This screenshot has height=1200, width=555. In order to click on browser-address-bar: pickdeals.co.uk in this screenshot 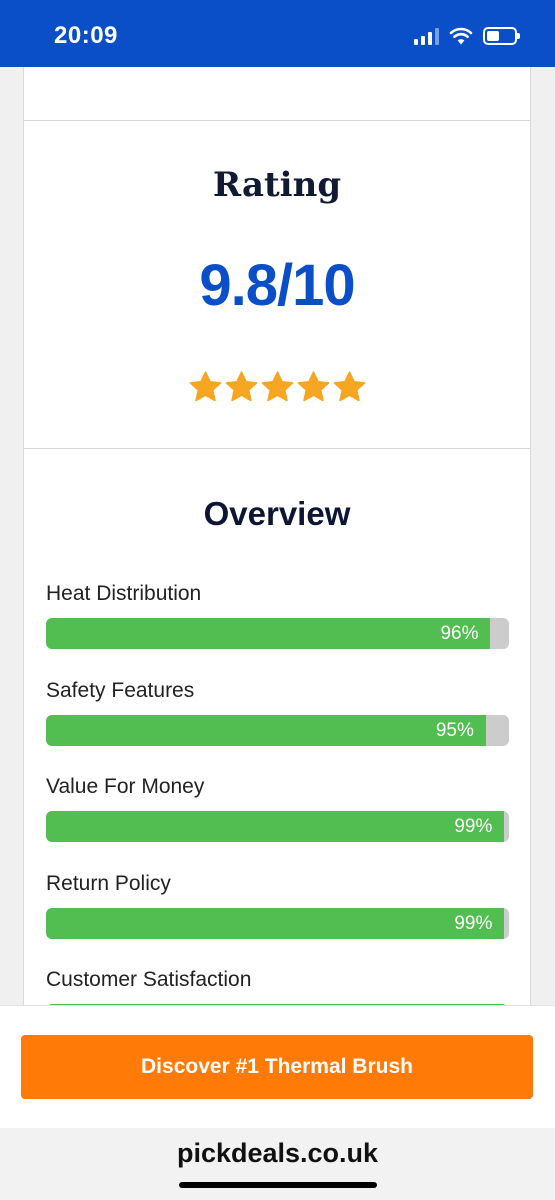, I will do `click(277, 1164)`.